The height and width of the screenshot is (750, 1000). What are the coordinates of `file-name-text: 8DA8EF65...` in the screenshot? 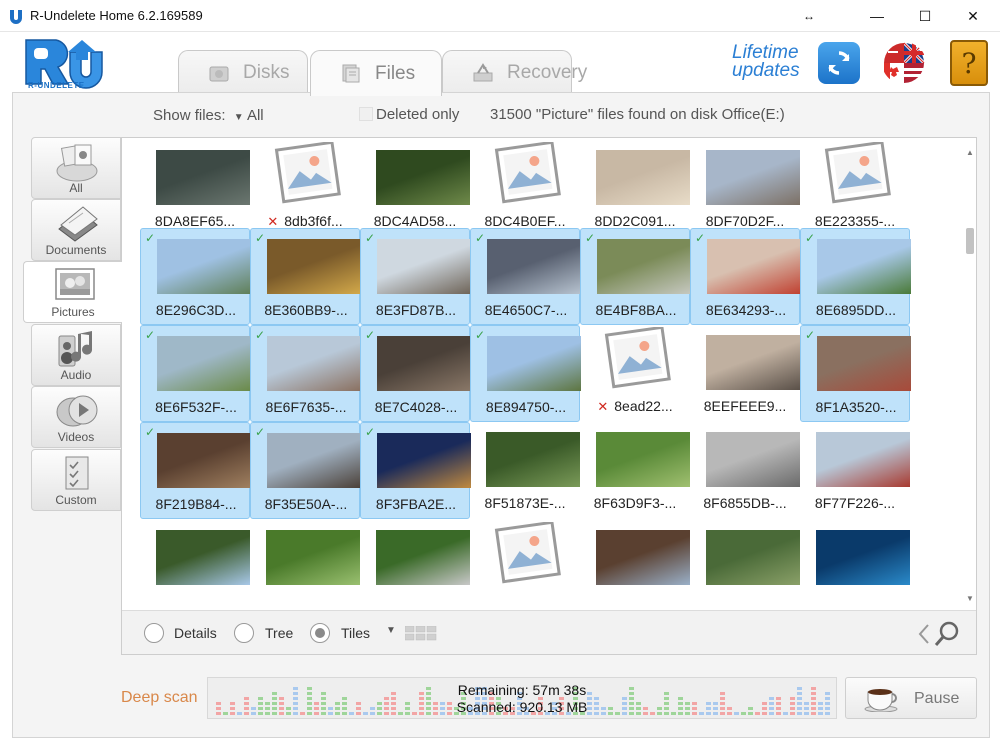 It's located at (195, 221).